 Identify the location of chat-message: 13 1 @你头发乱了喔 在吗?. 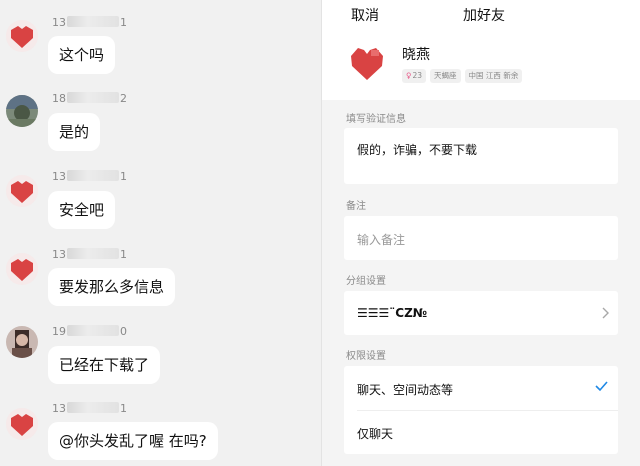
(160, 431).